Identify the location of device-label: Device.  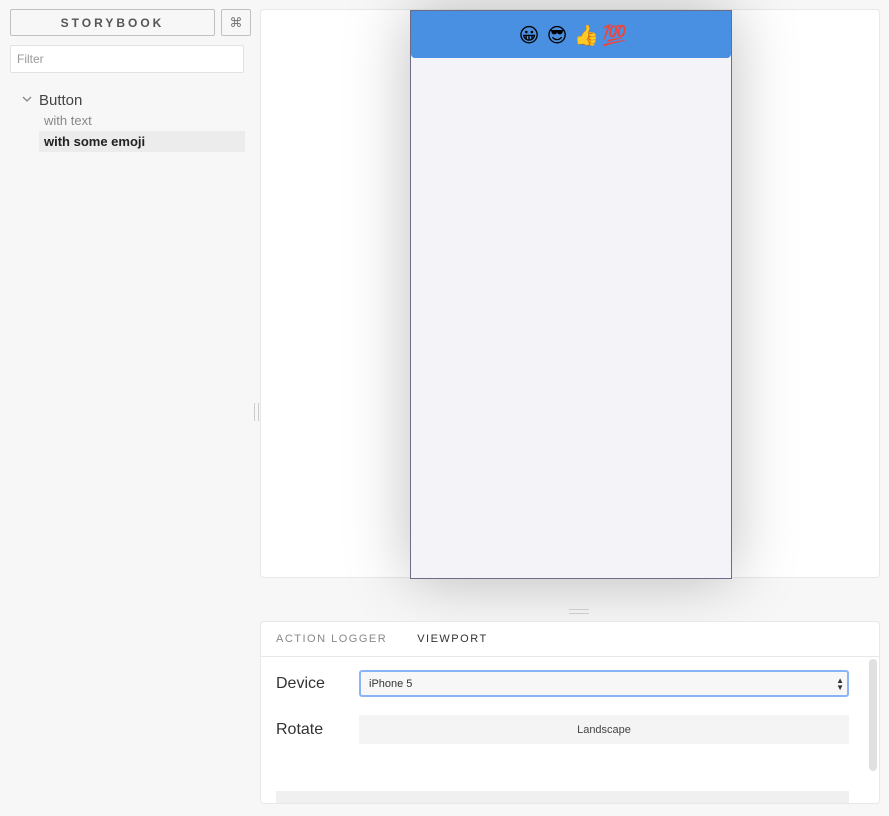
(300, 683).